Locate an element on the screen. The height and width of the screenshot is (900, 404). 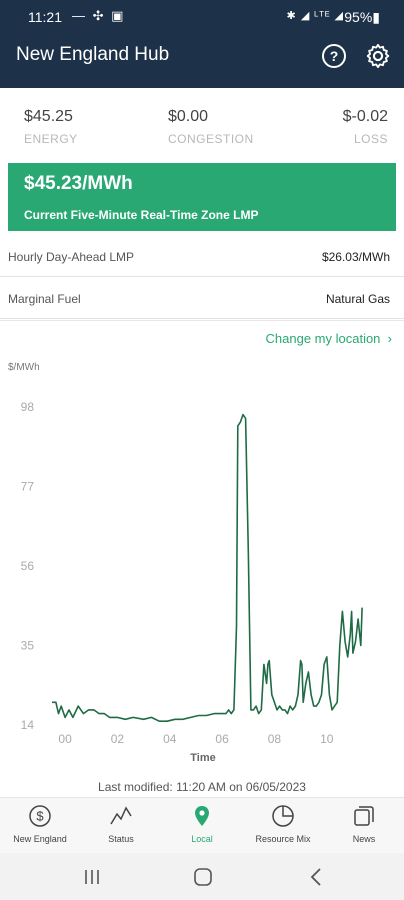
signal-icons: ✱ ◢ ᴸᵀᴱ ◢ is located at coordinates (315, 16).